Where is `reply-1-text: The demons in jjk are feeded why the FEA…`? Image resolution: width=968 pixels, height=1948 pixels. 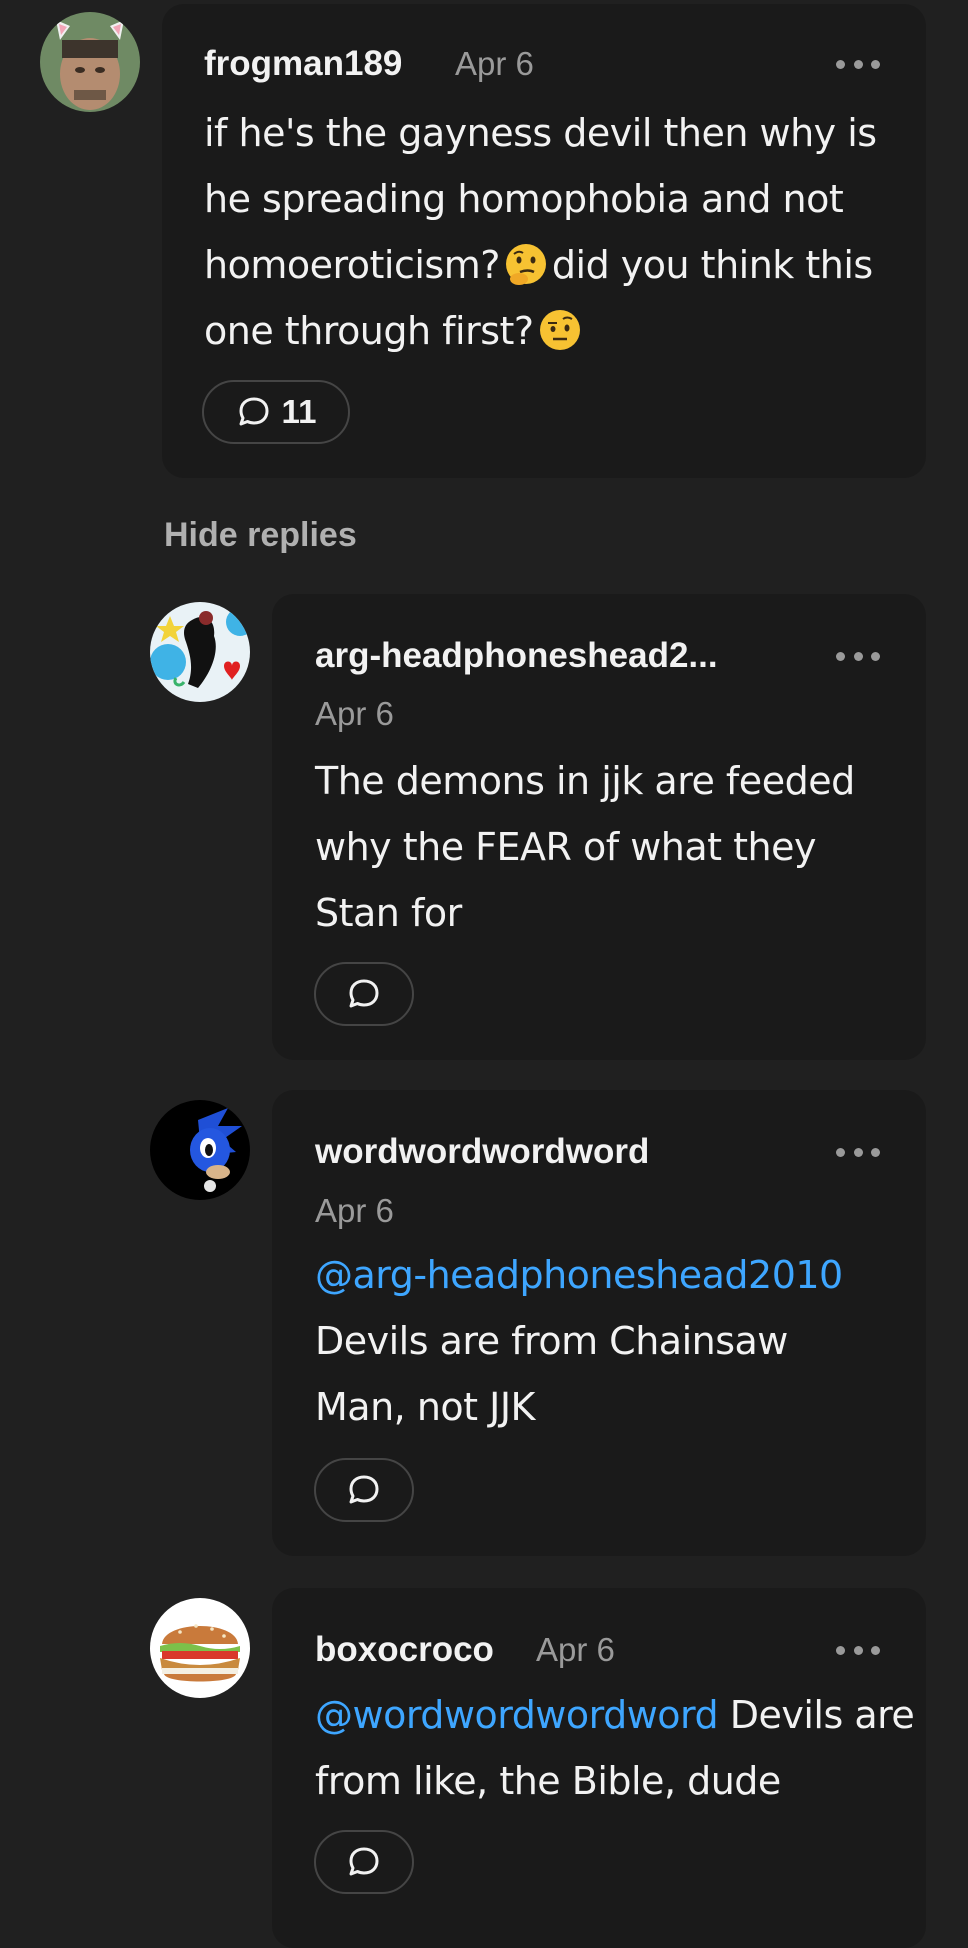
reply-1-text: The demons in jjk are feeded why the FEA… is located at coordinates (585, 847).